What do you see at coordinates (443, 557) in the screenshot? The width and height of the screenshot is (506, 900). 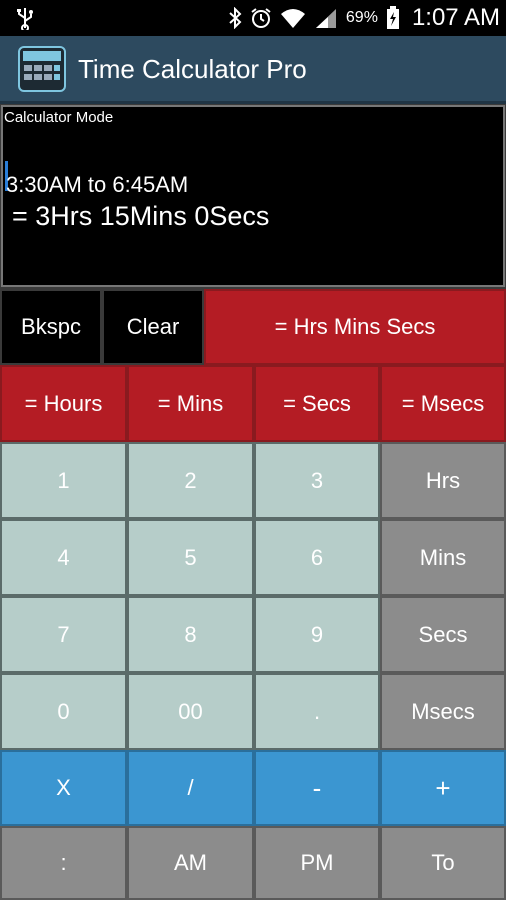 I see `key-mins: Mins` at bounding box center [443, 557].